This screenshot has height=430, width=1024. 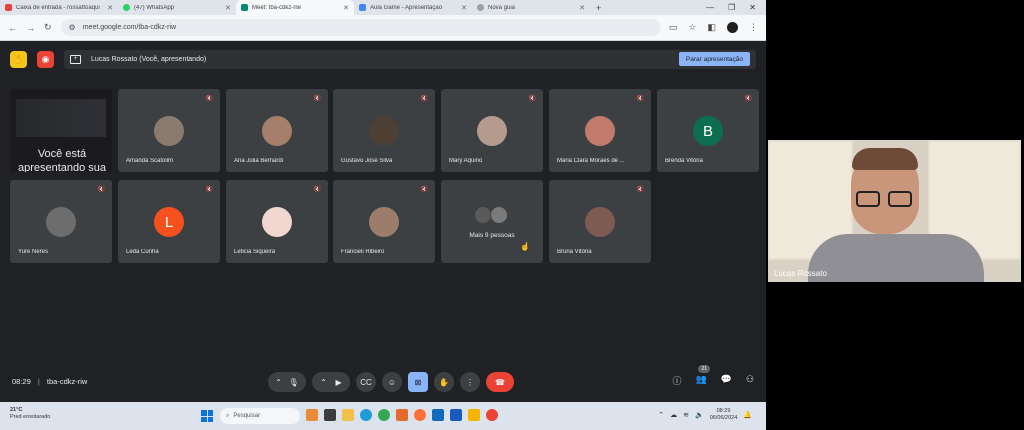 I want to click on audio-options-chevron-icon: ⌃, so click(x=278, y=382).